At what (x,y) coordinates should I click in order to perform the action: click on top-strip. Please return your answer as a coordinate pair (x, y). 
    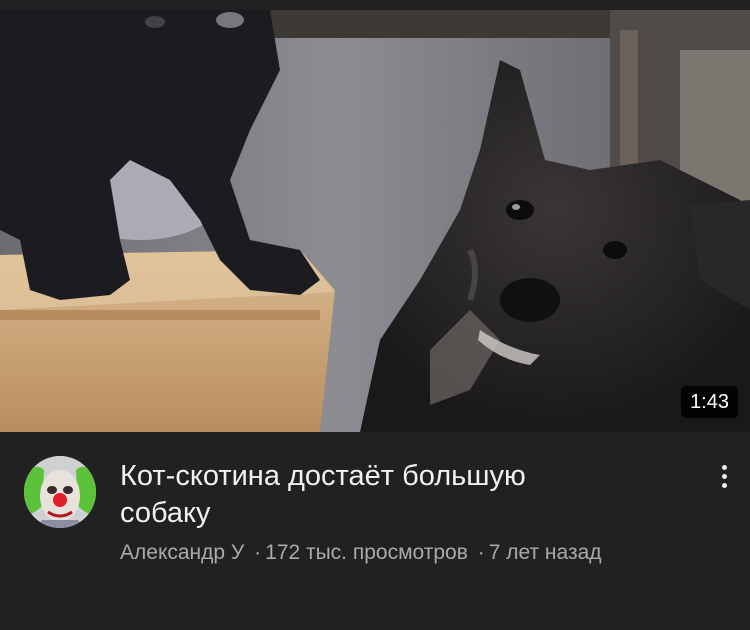
    Looking at the image, I should click on (375, 5).